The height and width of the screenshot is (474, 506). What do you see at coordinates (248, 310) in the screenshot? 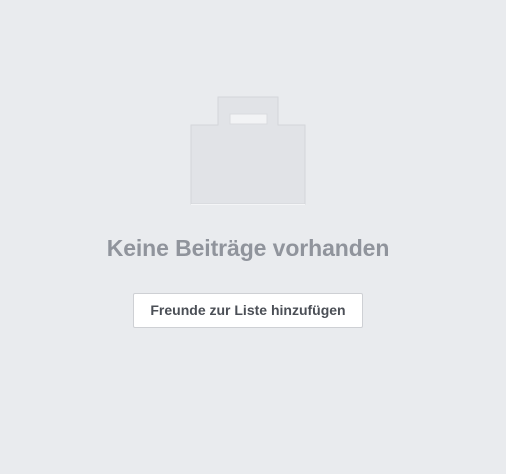
I see `add-friends-to-list-button: Freunde zur Liste hinzufügen` at bounding box center [248, 310].